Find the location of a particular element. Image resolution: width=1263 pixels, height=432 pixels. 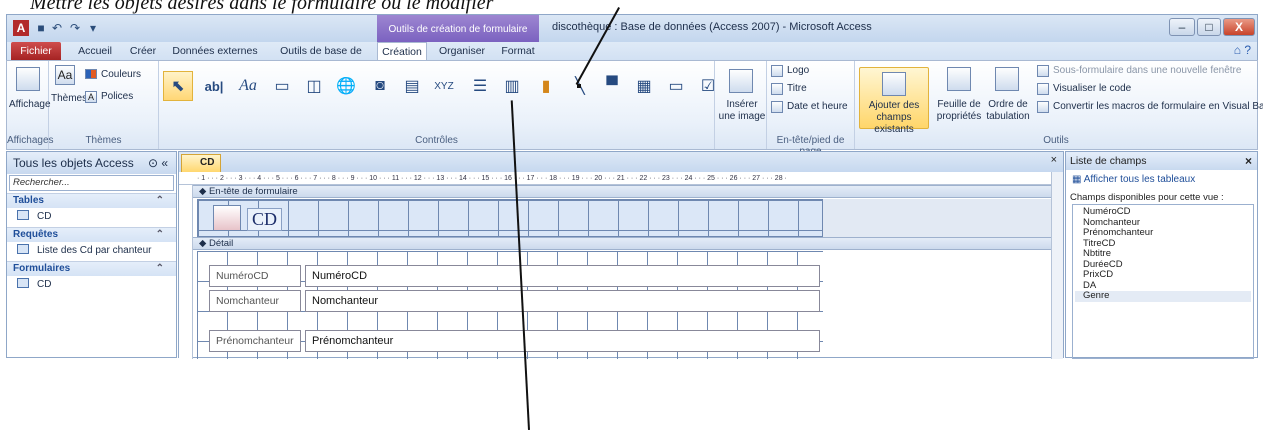

chart-control-icon: ▮ is located at coordinates (546, 86).